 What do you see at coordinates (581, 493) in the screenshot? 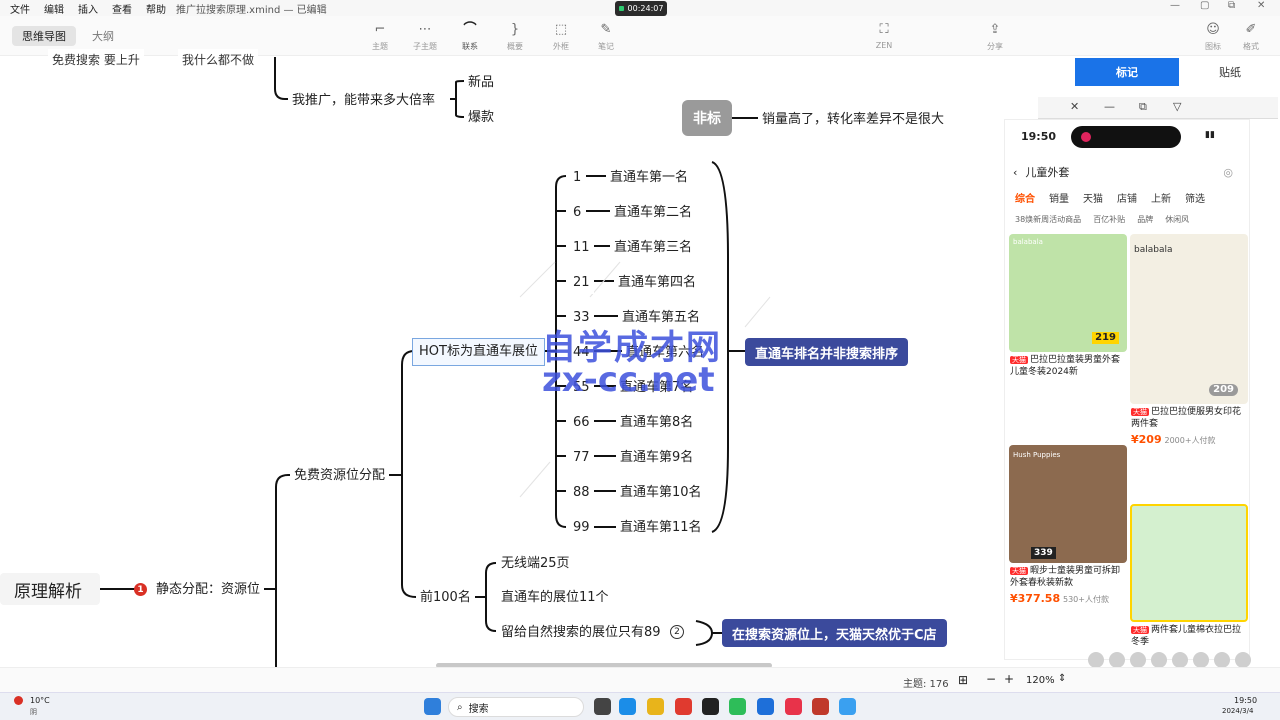
I see `position-number: 88` at bounding box center [581, 493].